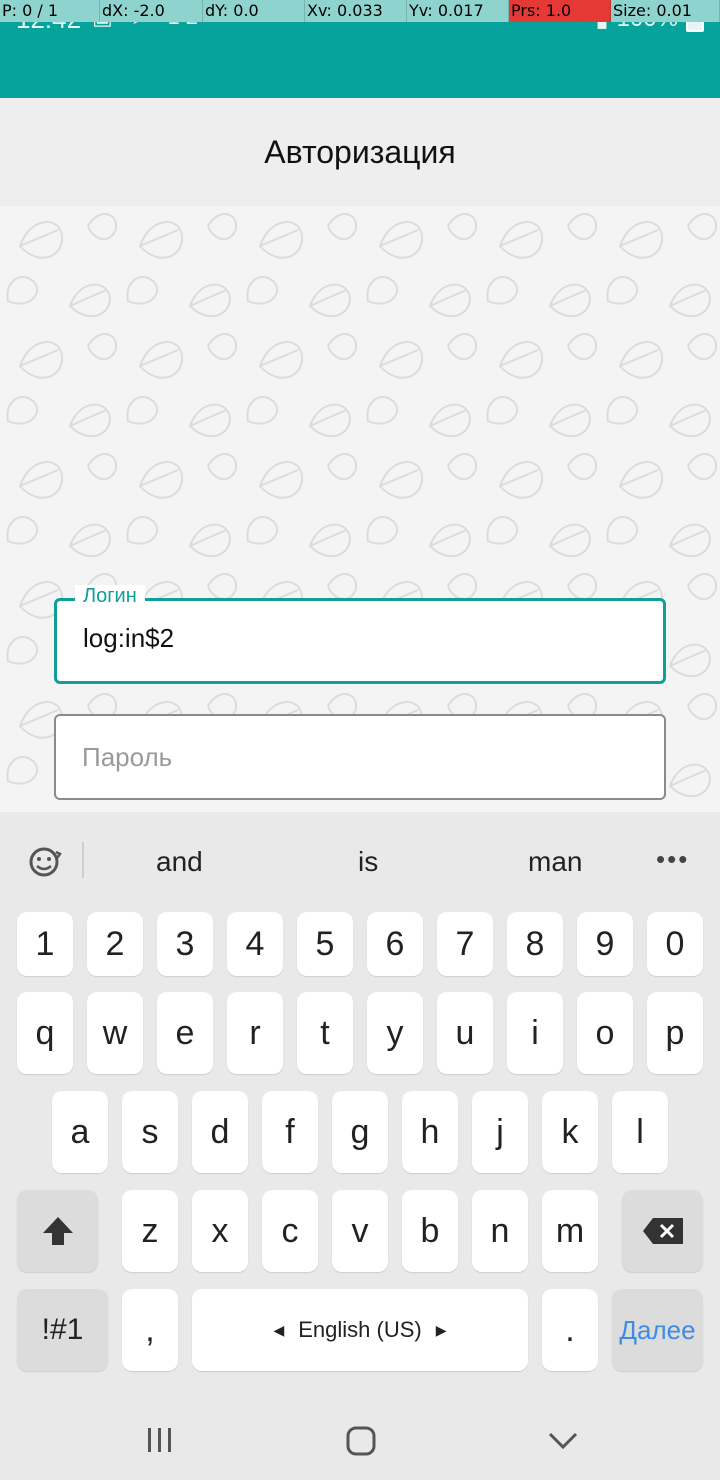 The width and height of the screenshot is (720, 1480). What do you see at coordinates (151, 11) in the screenshot?
I see `debug-dx: dX: -2.0` at bounding box center [151, 11].